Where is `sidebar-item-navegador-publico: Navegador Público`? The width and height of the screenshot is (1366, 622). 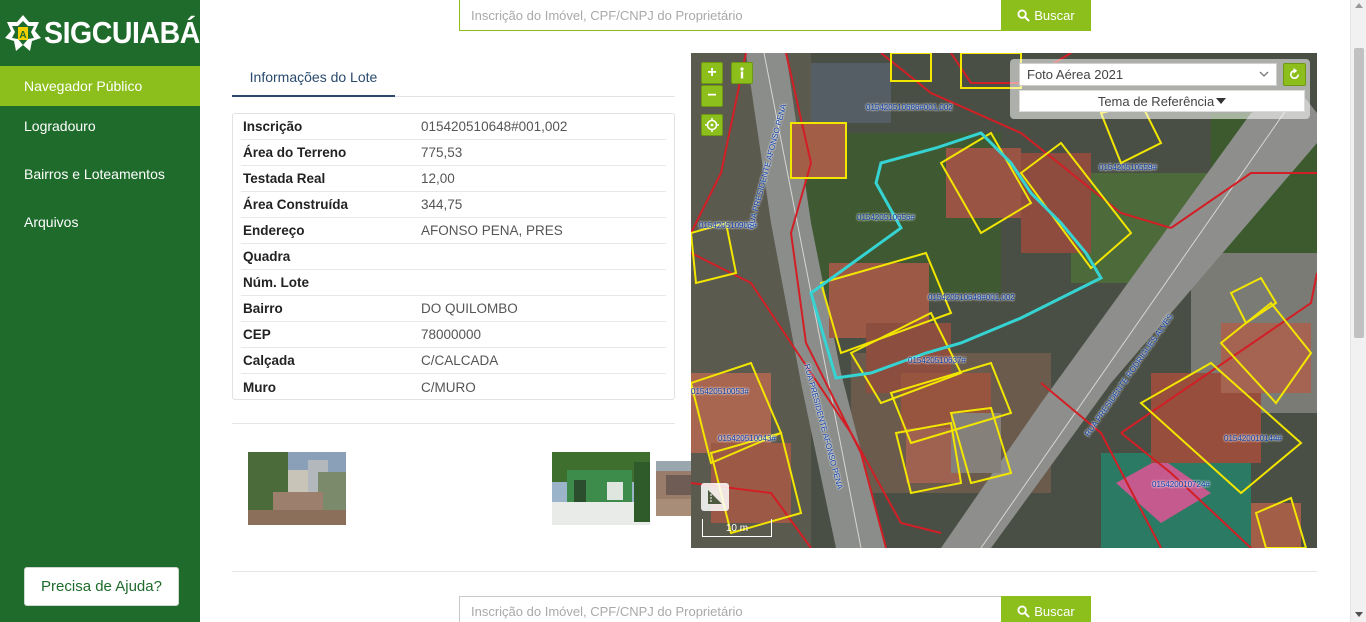 sidebar-item-navegador-publico: Navegador Público is located at coordinates (100, 86).